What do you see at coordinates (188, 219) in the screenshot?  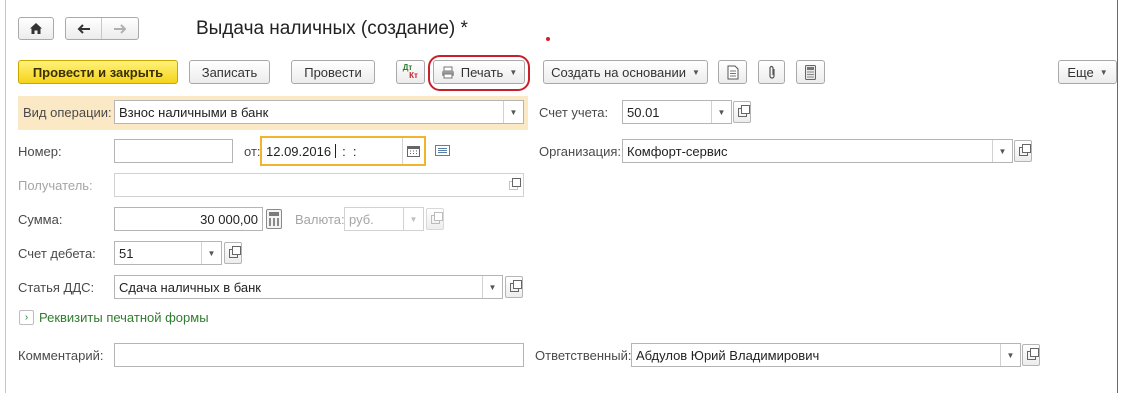 I see `amount-input: 30 000,00` at bounding box center [188, 219].